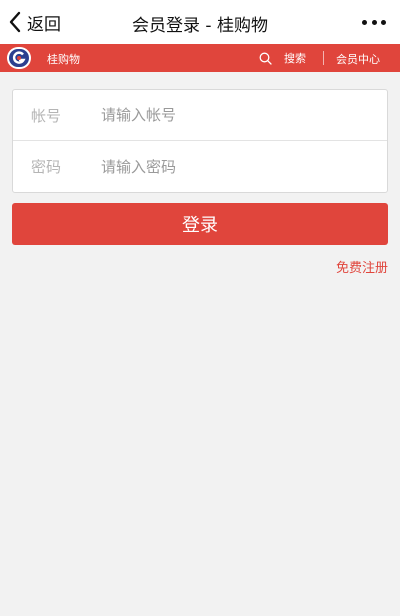 The height and width of the screenshot is (616, 400). What do you see at coordinates (236, 115) in the screenshot?
I see `account-input` at bounding box center [236, 115].